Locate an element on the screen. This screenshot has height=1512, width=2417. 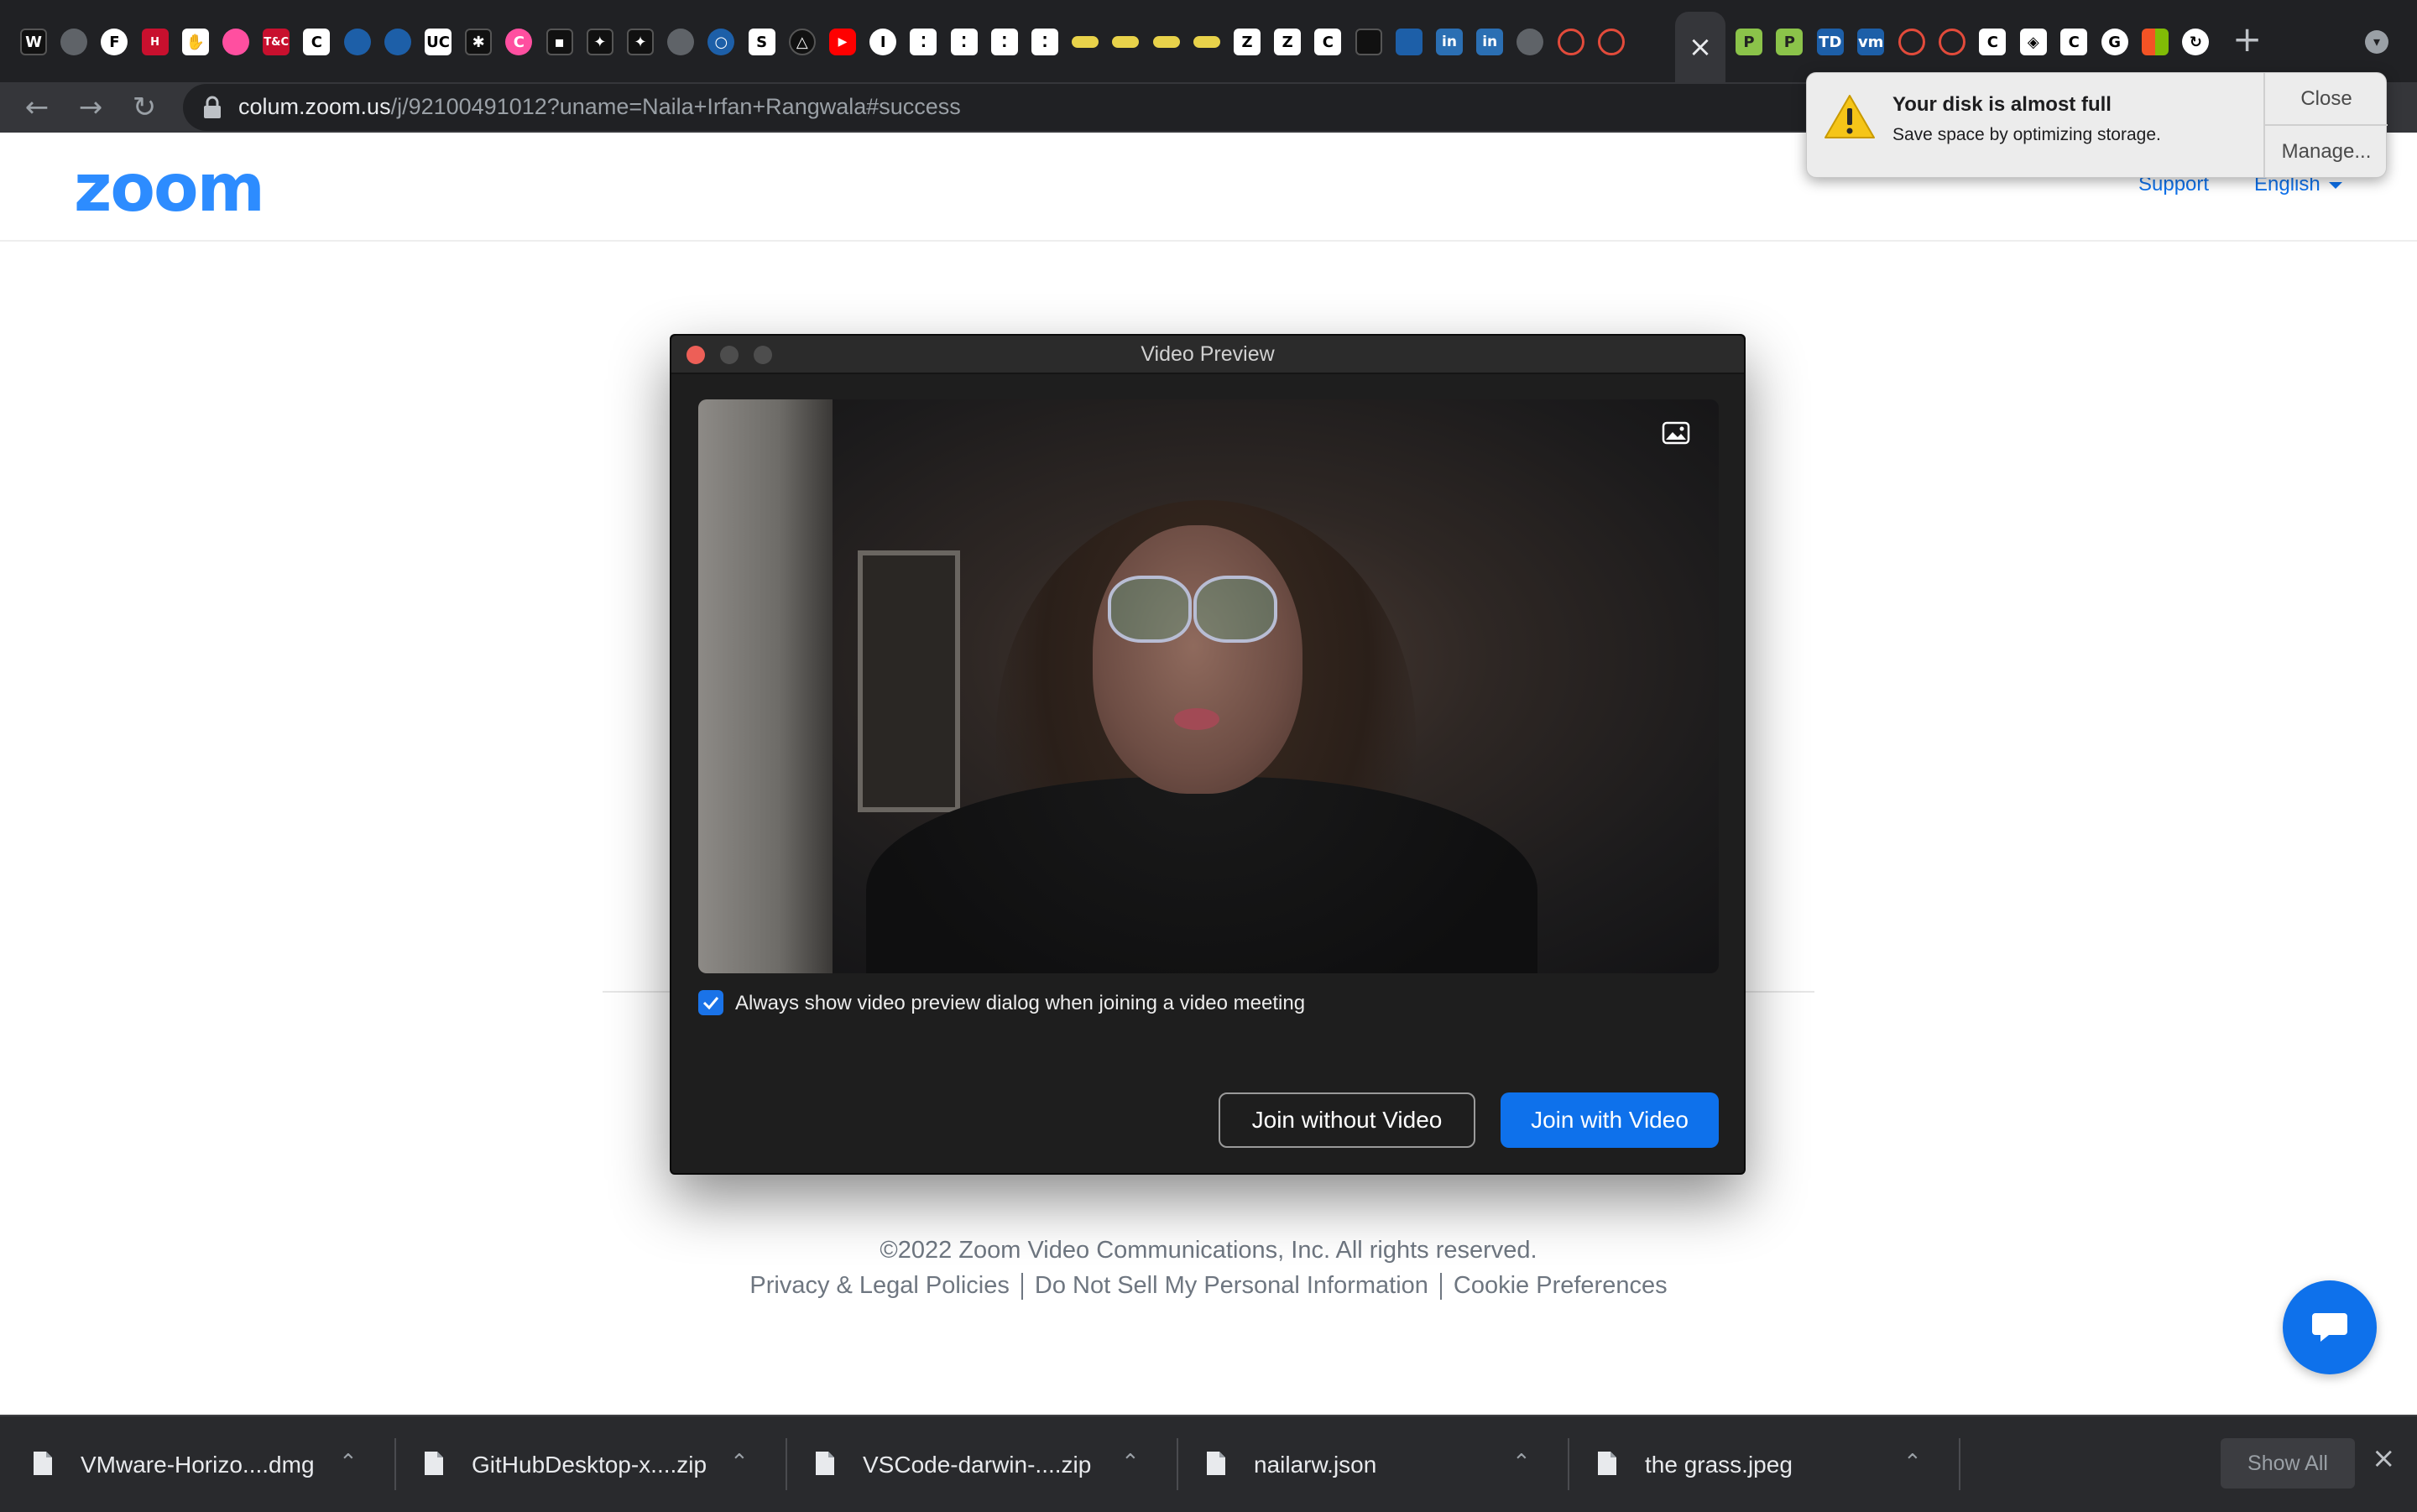
microsoft-icon is located at coordinates (2155, 42).